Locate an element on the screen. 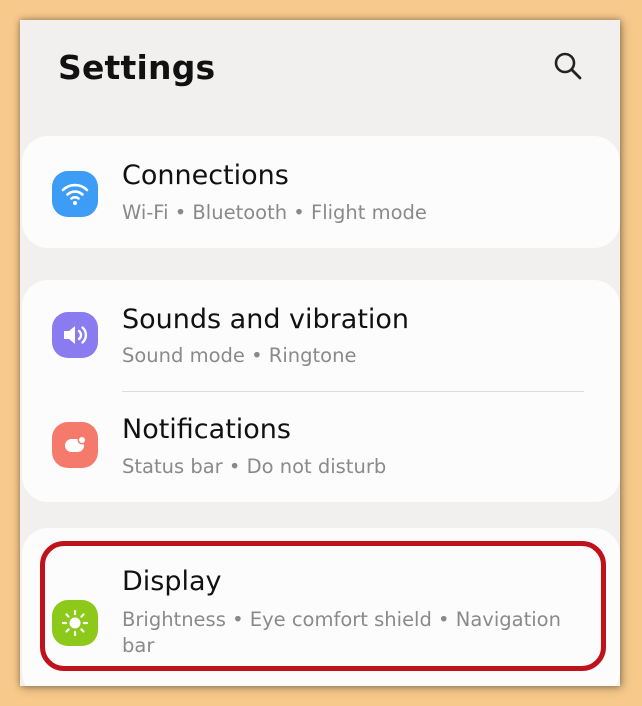  item-title: Display is located at coordinates (172, 581).